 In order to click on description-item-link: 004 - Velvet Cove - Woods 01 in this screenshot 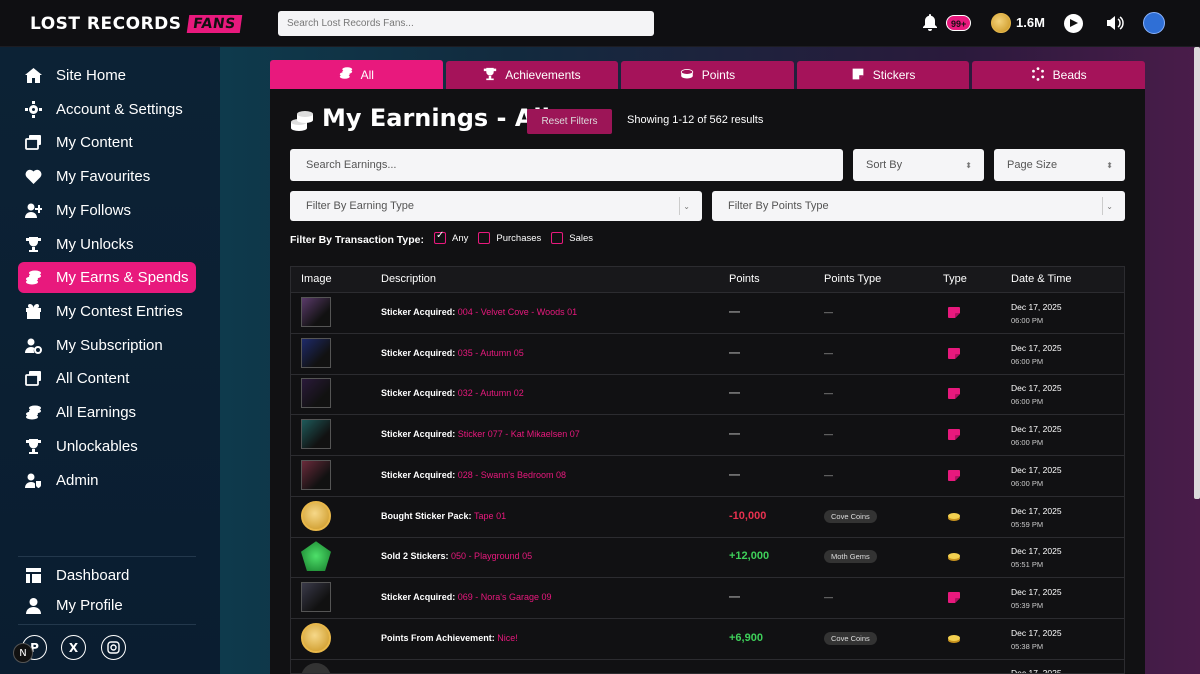, I will do `click(517, 312)`.